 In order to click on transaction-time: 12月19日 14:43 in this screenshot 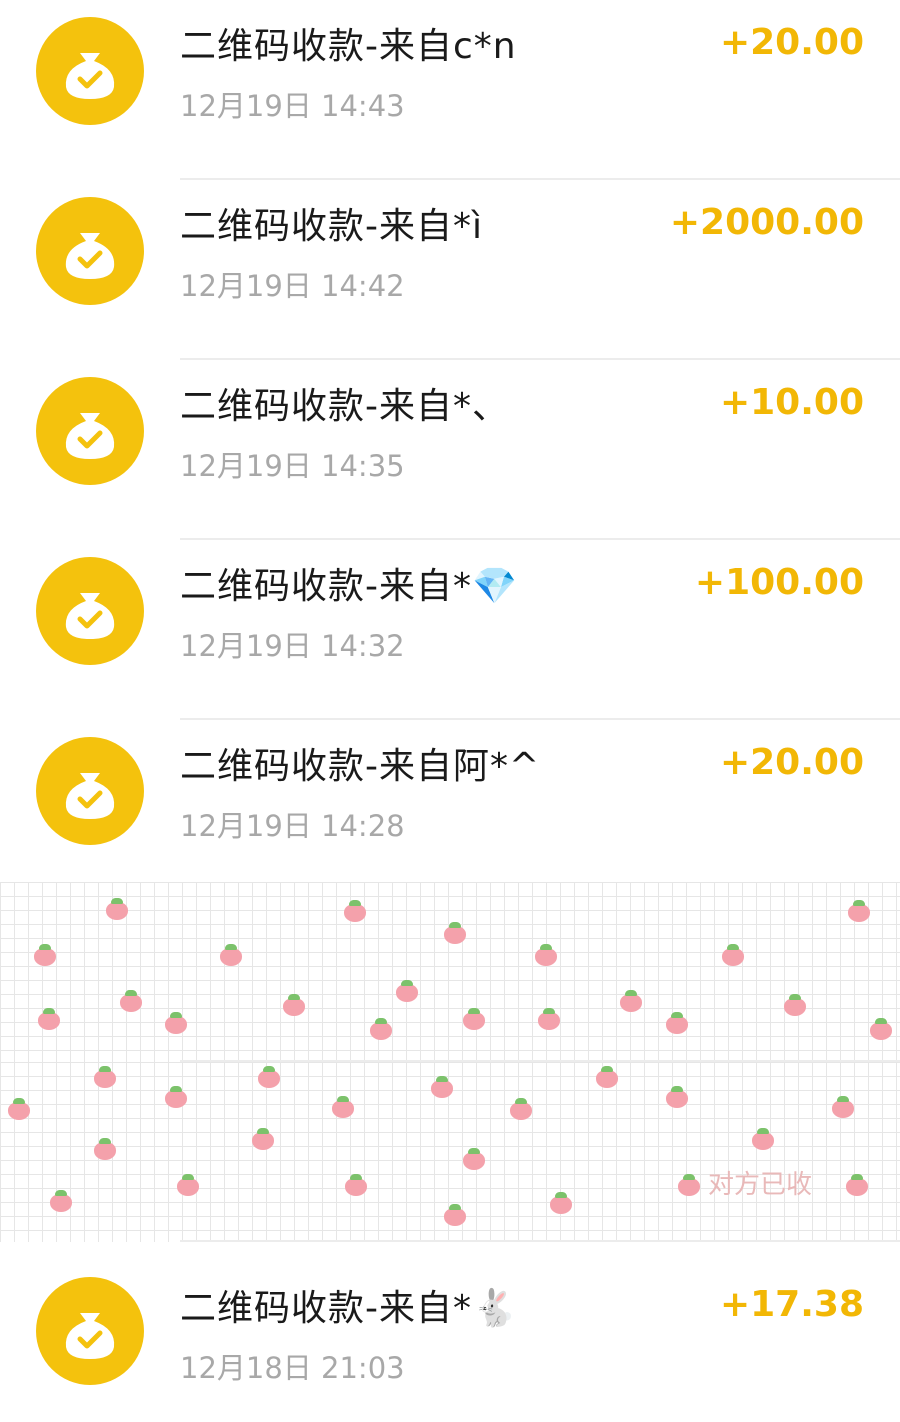, I will do `click(292, 106)`.